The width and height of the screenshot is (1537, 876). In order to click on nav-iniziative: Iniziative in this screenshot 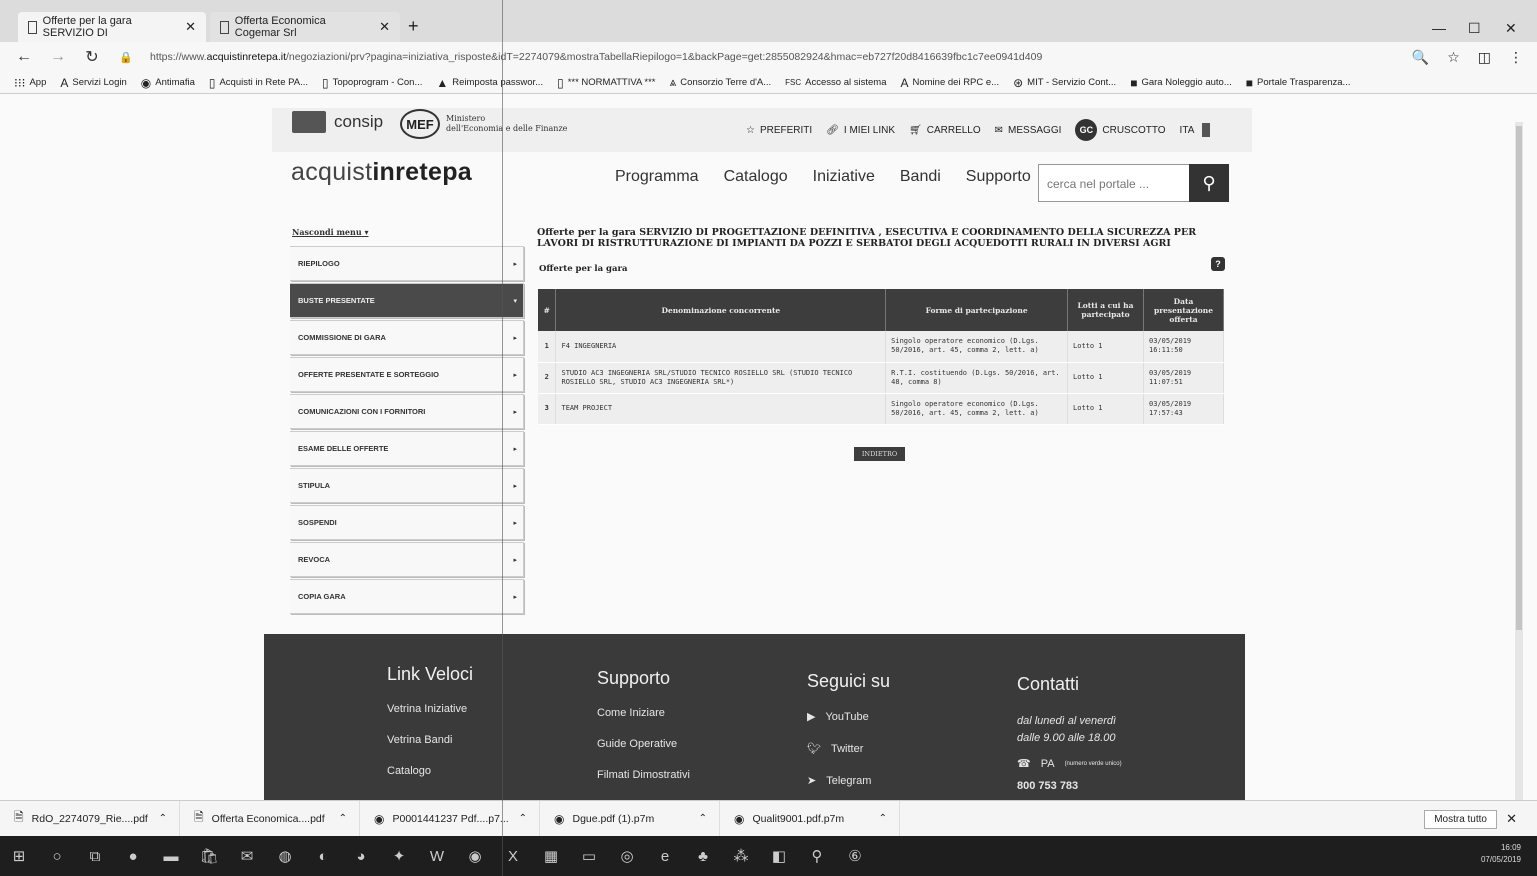, I will do `click(844, 177)`.